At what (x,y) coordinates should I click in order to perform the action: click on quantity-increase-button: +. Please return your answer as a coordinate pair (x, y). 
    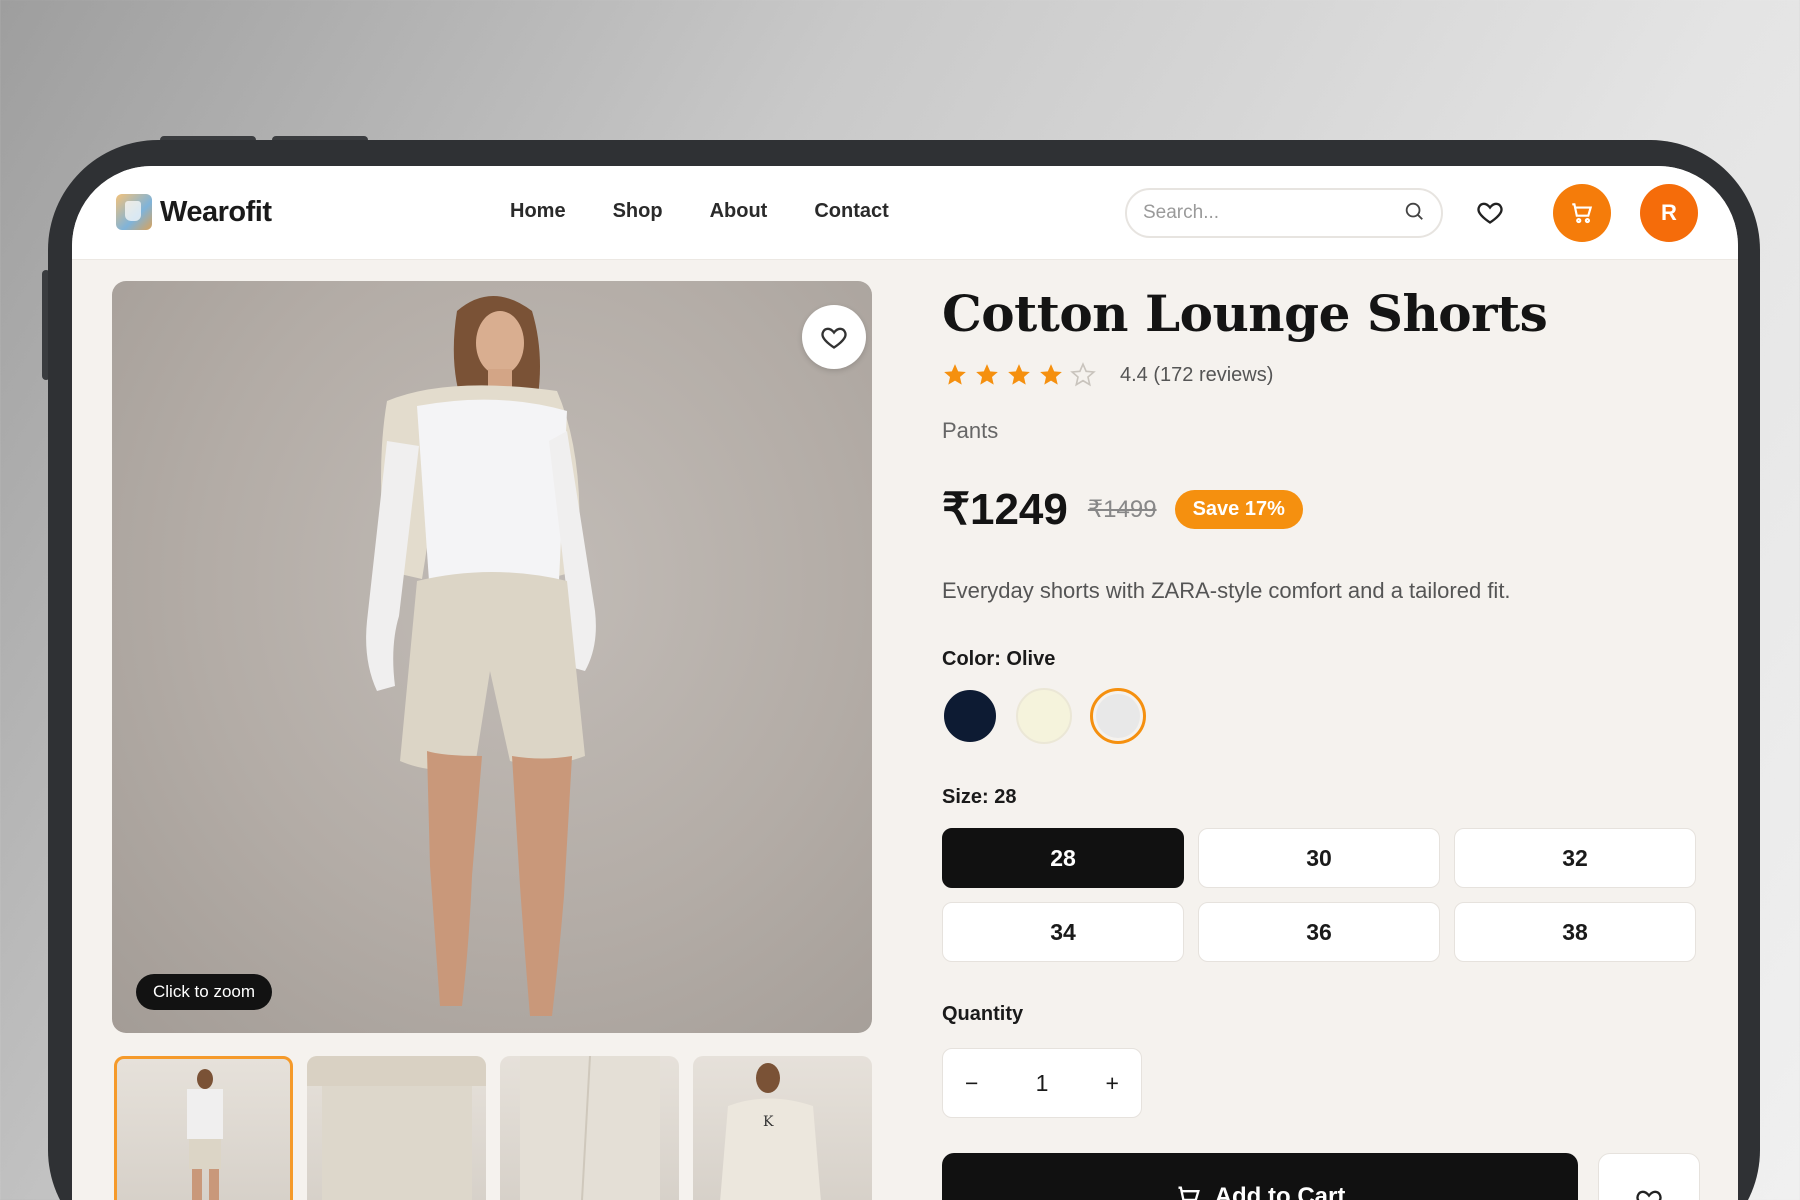
    Looking at the image, I should click on (1112, 1083).